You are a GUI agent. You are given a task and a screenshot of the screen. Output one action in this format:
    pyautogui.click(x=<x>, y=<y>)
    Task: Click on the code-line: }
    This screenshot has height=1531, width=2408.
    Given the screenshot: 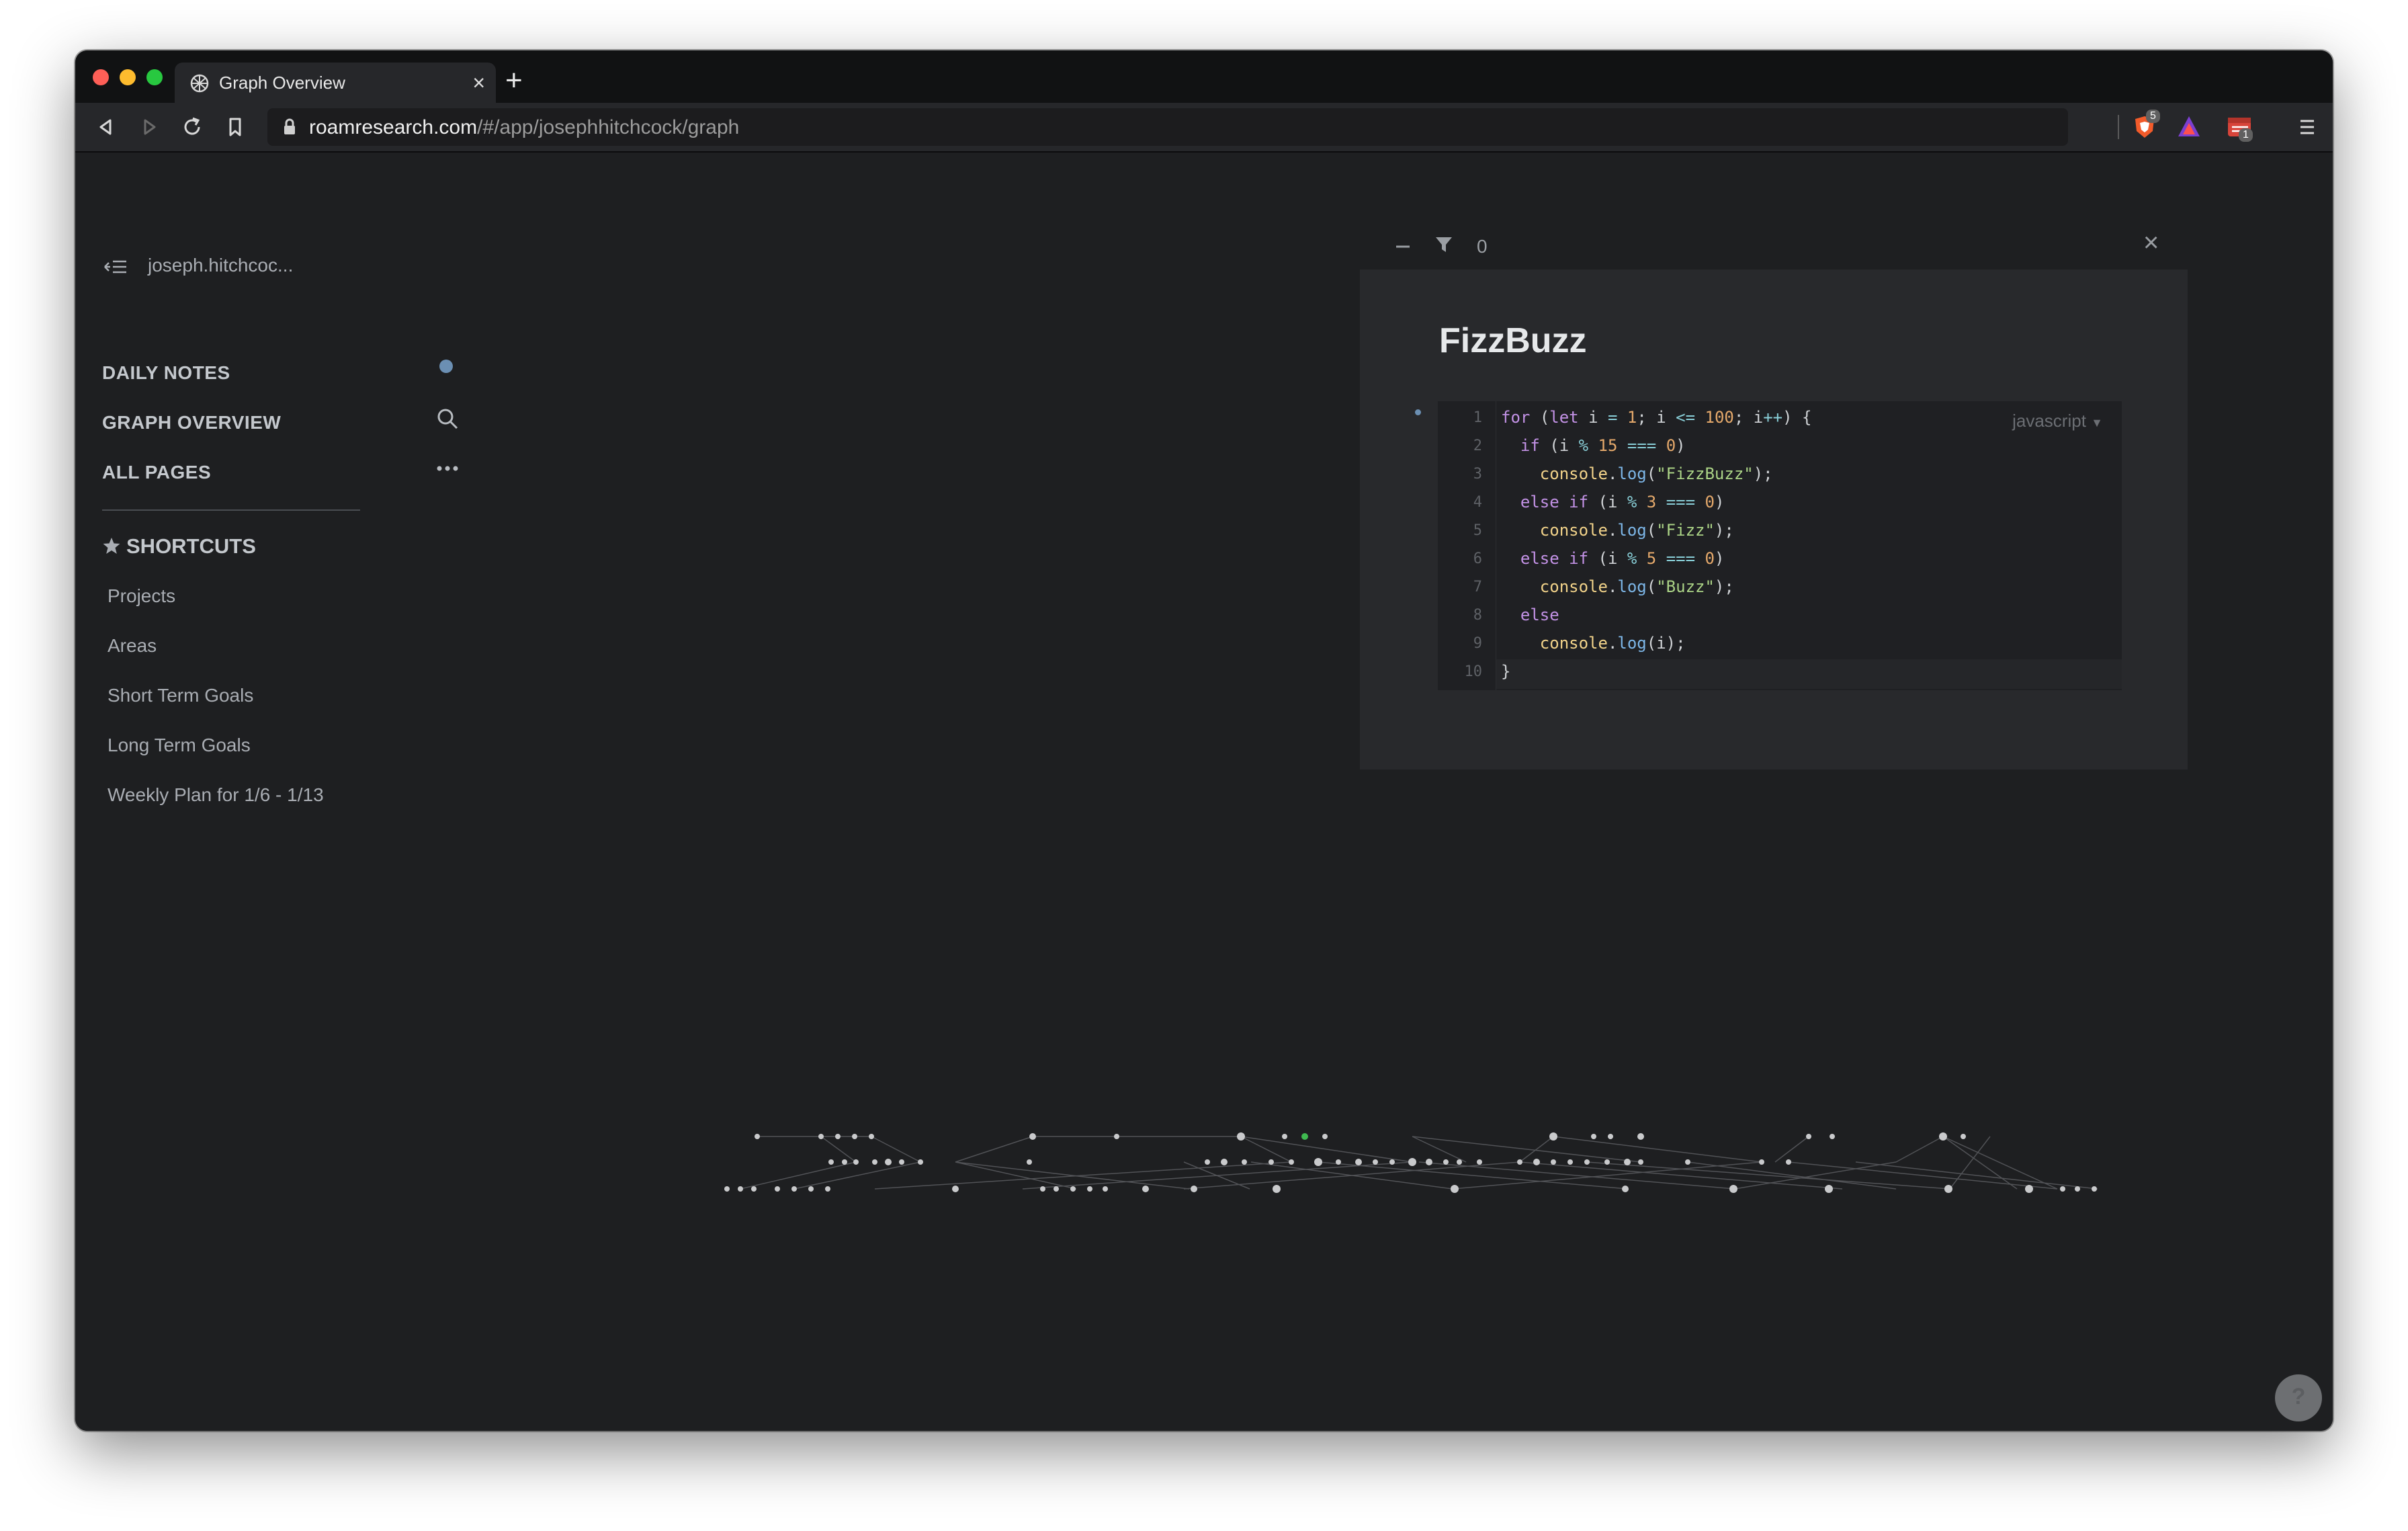 What is the action you would take?
    pyautogui.click(x=1506, y=671)
    